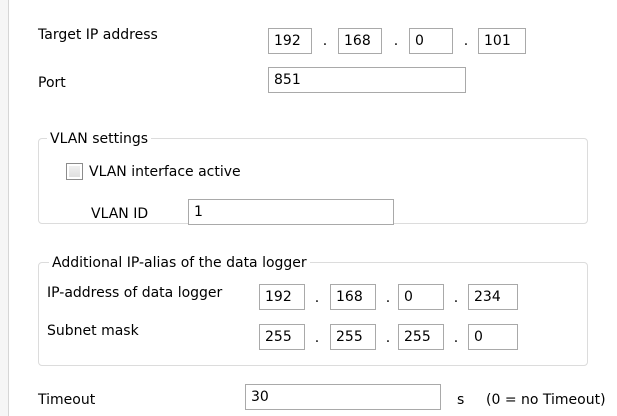  Describe the element at coordinates (165, 172) in the screenshot. I see `vlan-interface-active-label: VLAN interface active` at that location.